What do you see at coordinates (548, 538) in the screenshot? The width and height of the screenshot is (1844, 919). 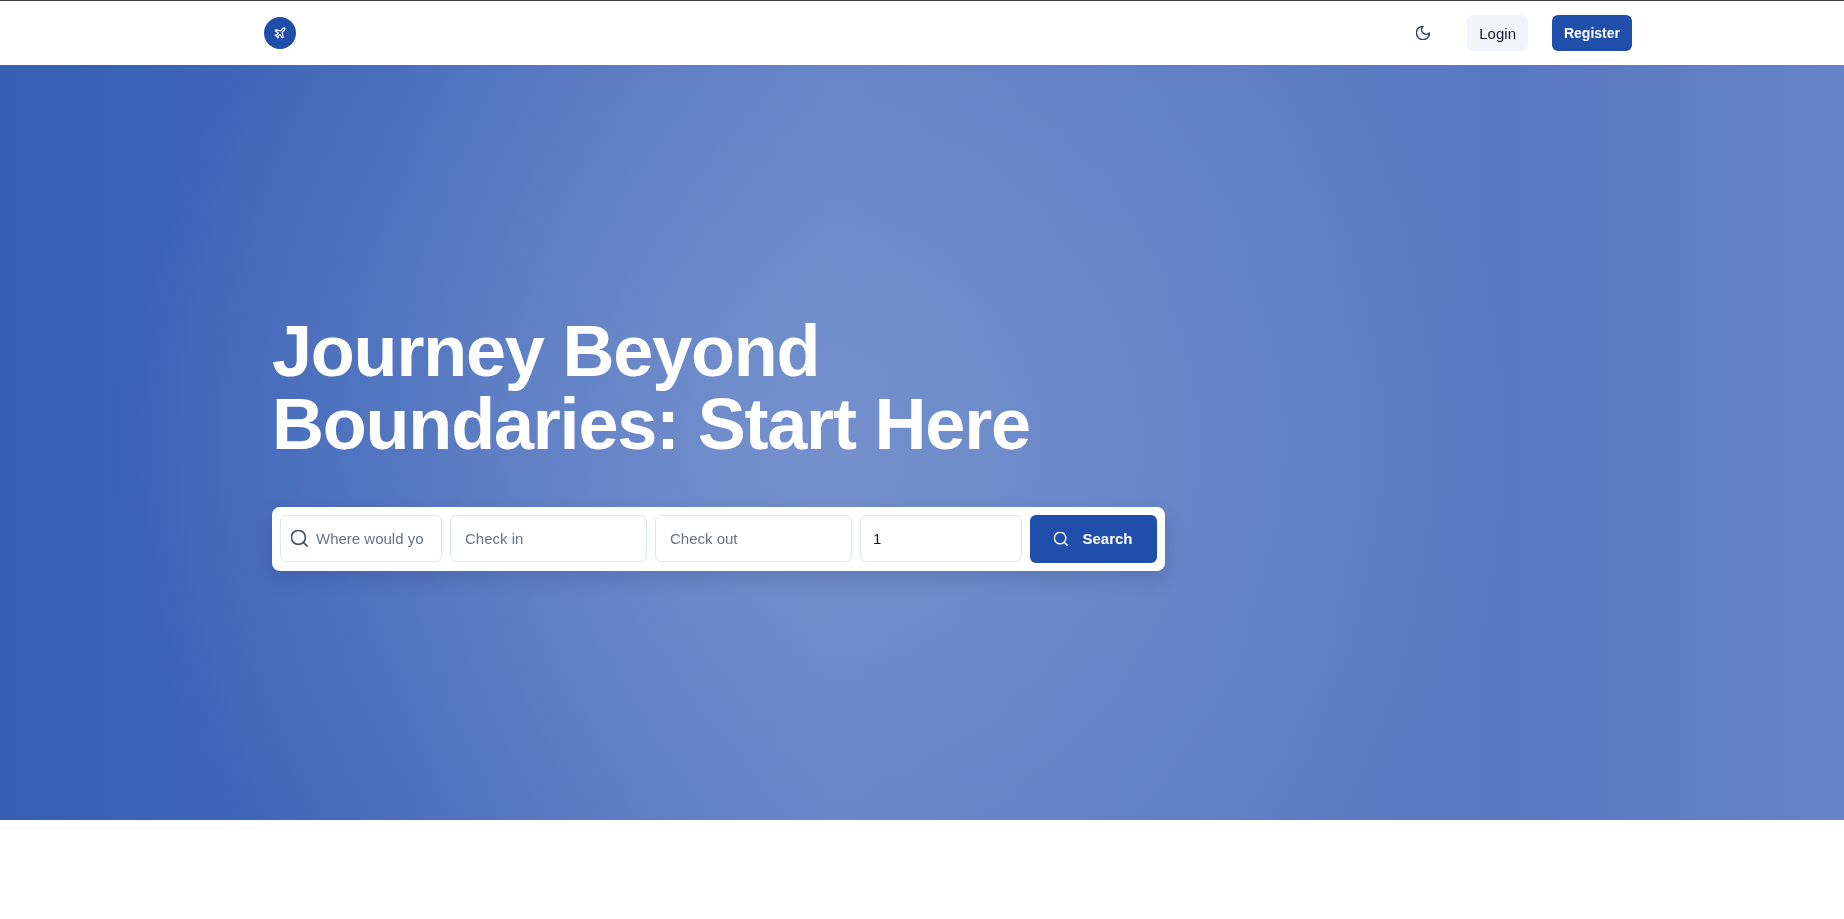 I see `date-field: Check in` at bounding box center [548, 538].